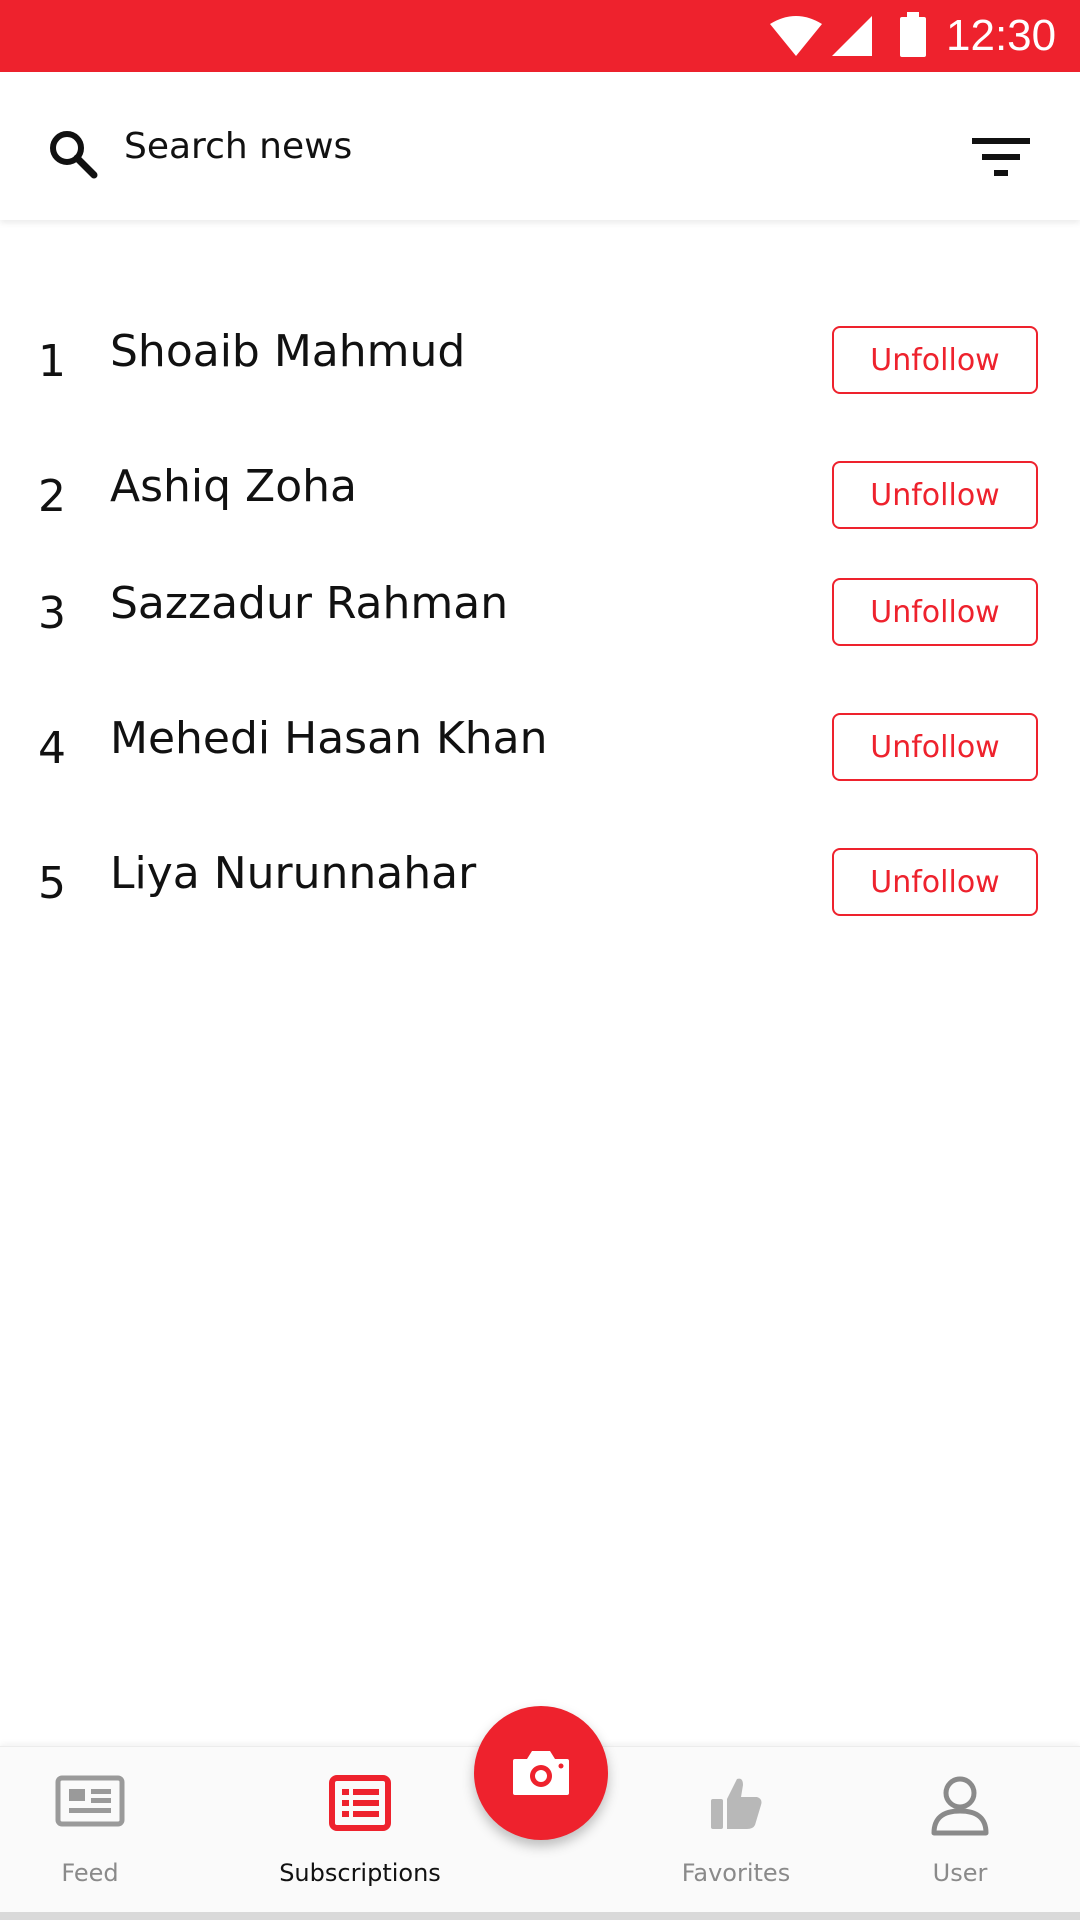  I want to click on list-item: 1 Shoaib Mahmud Unfollow, so click(540, 361).